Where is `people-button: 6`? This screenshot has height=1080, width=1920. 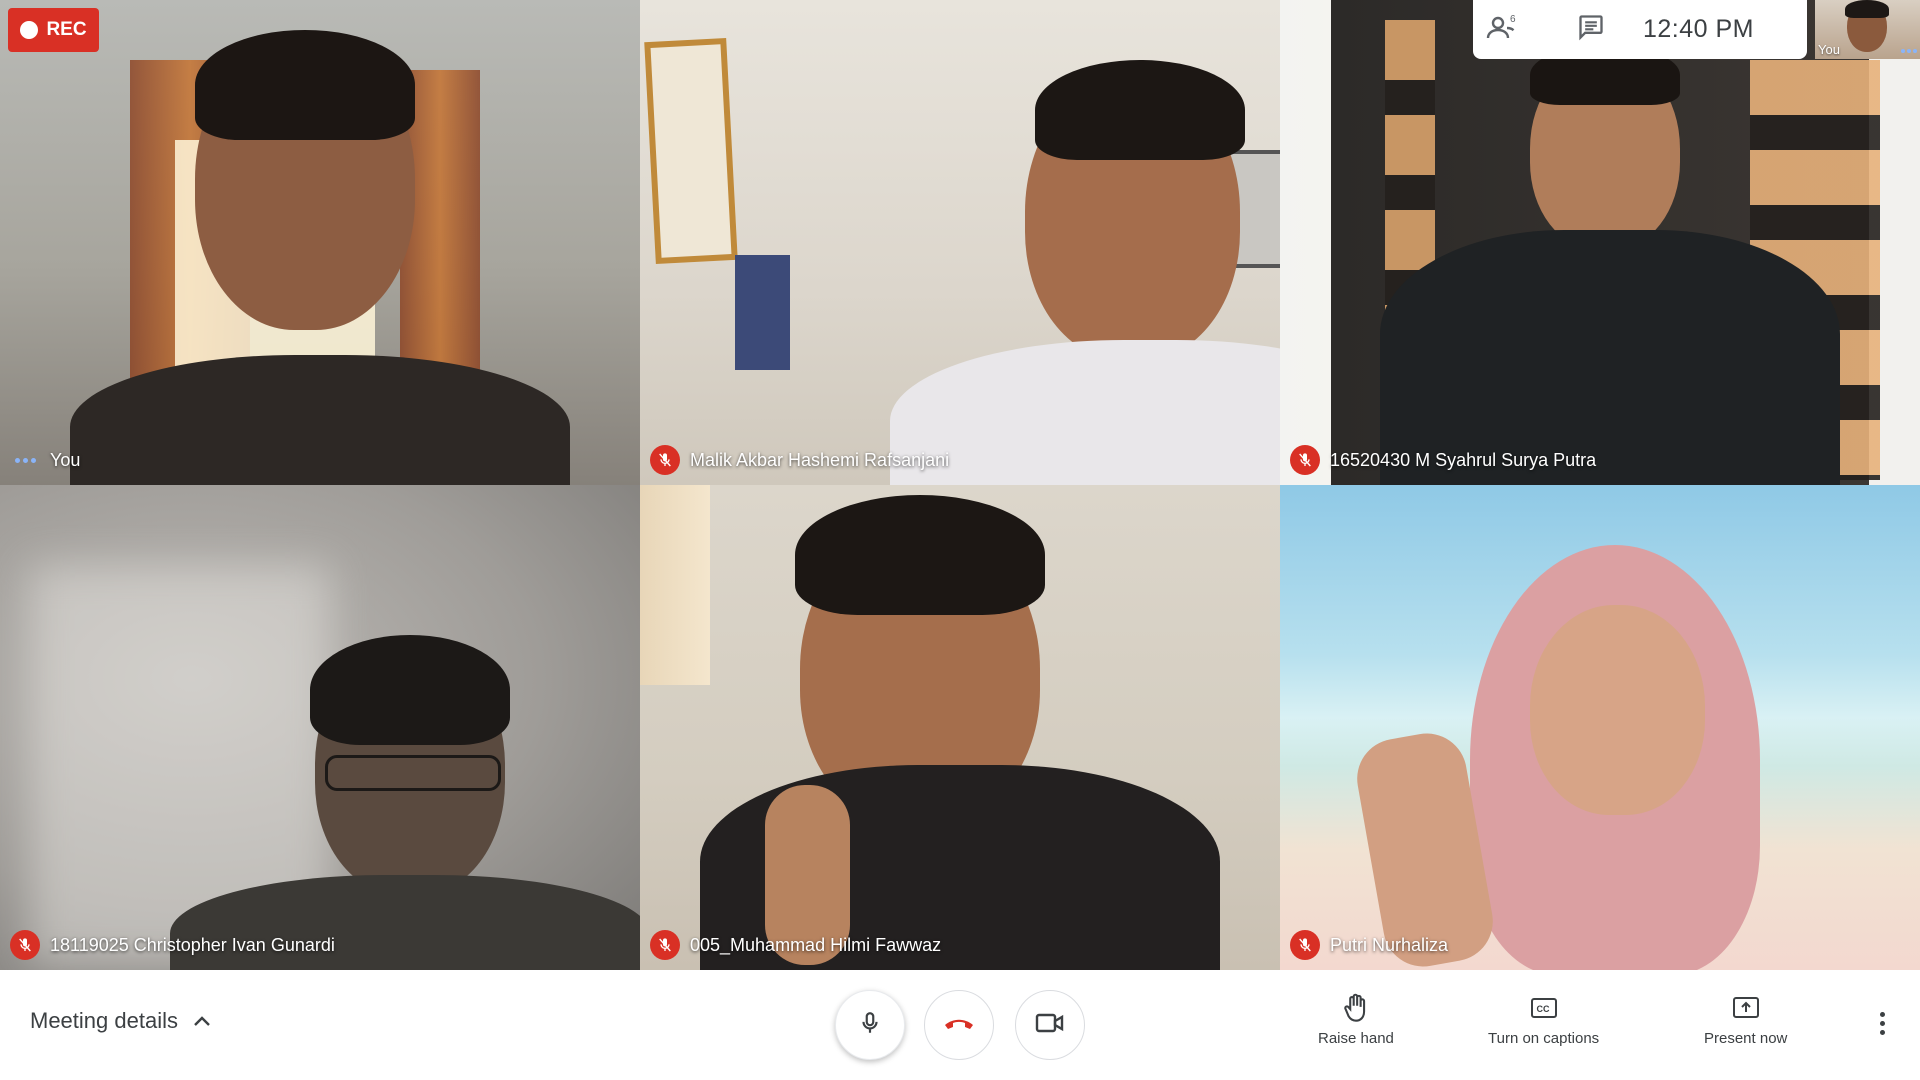 people-button: 6 is located at coordinates (1503, 29).